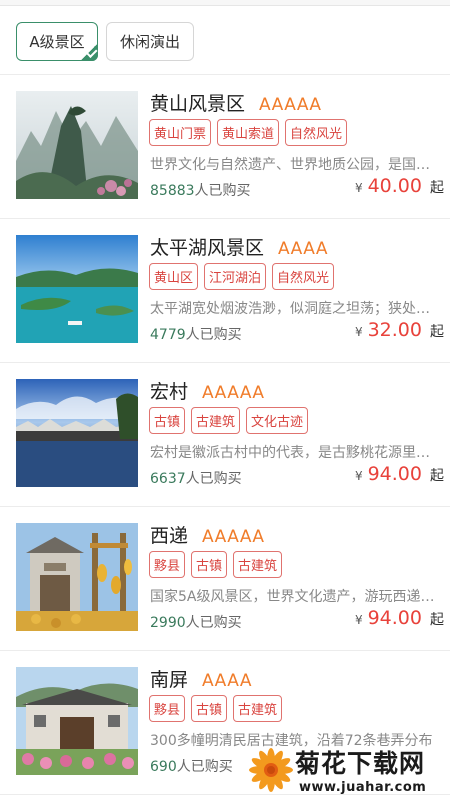 This screenshot has height=800, width=450. I want to click on tag: 文化古迹, so click(277, 420).